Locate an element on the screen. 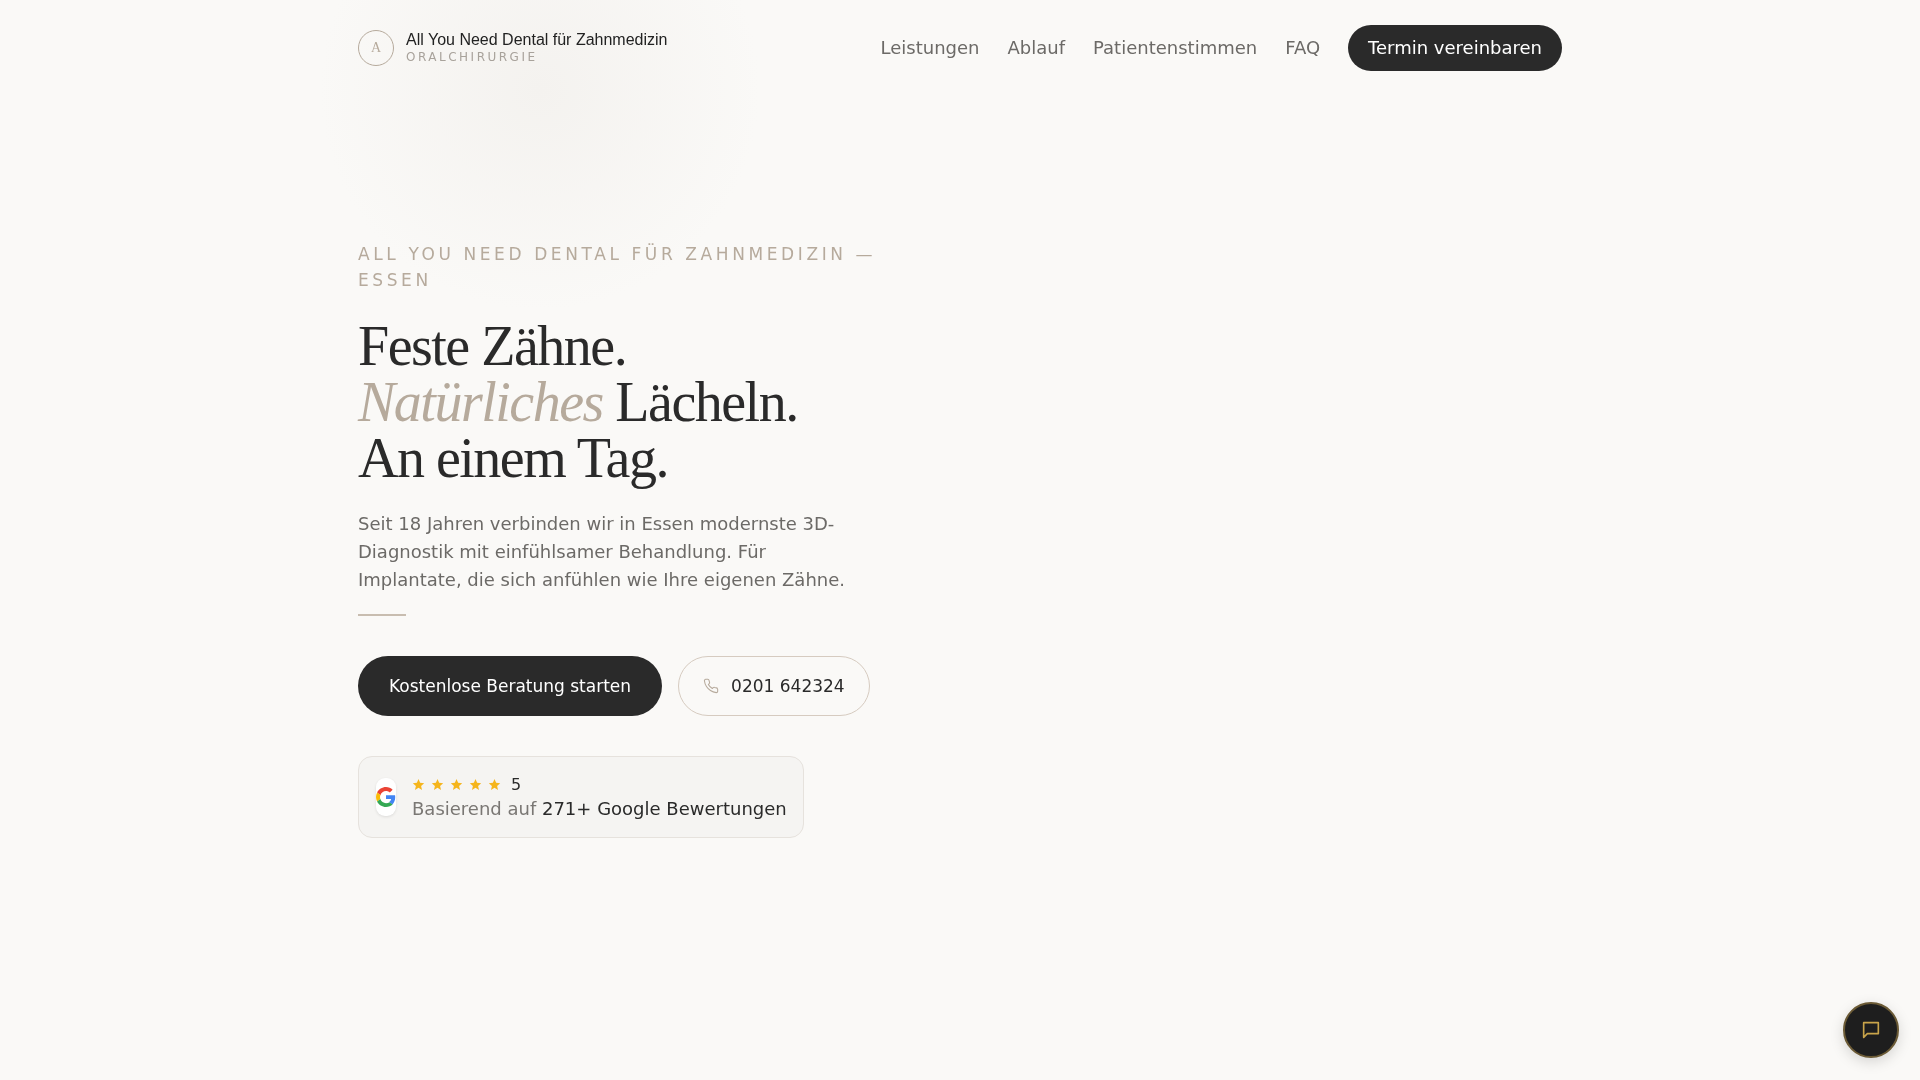 Image resolution: width=1920 pixels, height=1080 pixels. intro-paragraph: Seit 18 Jahren verbinden wir in Essen modernste 3D-Diagnostik mit einfühlsamer Behandlung. Für Implantate, die sich anfühlen wie Ihre eigenen Zähne. is located at coordinates (602, 552).